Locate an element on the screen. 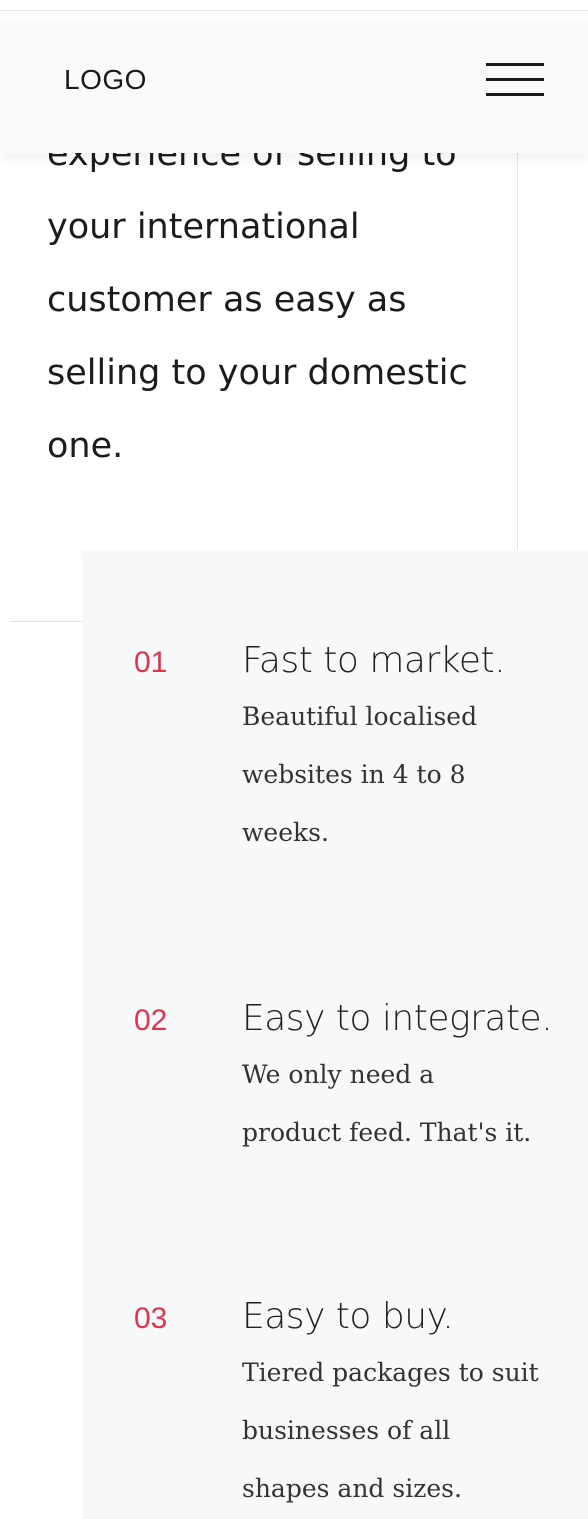 The image size is (588, 1519). feature-description-line: shapes and sizes. is located at coordinates (352, 1488).